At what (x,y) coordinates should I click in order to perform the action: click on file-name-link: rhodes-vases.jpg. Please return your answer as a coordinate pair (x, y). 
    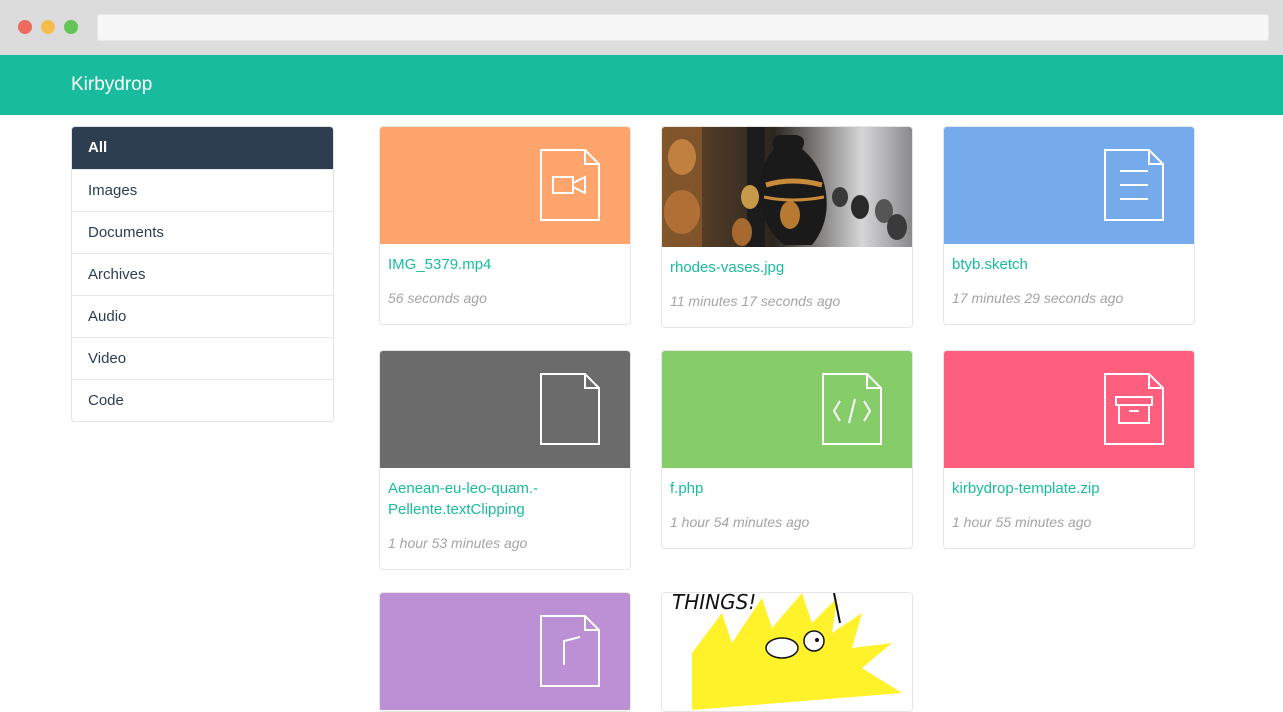
    Looking at the image, I should click on (787, 262).